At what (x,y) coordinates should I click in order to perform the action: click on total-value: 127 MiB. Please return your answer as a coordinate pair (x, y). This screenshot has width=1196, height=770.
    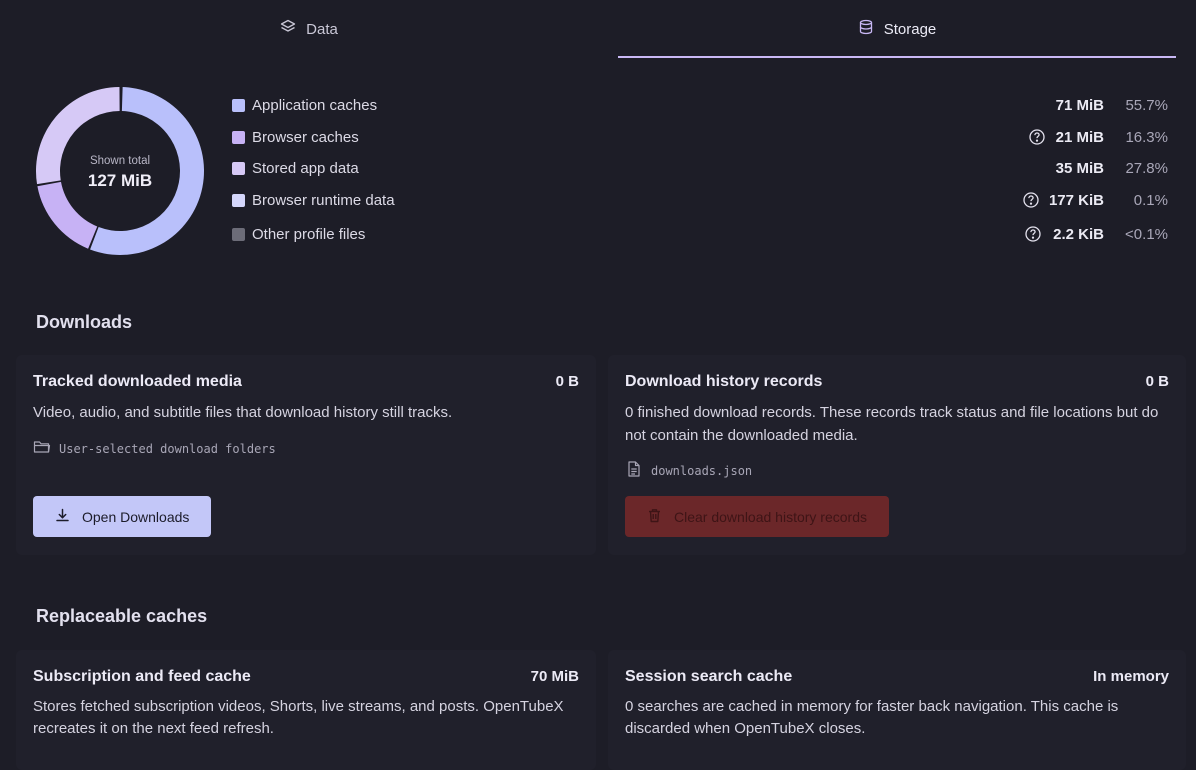
    Looking at the image, I should click on (120, 180).